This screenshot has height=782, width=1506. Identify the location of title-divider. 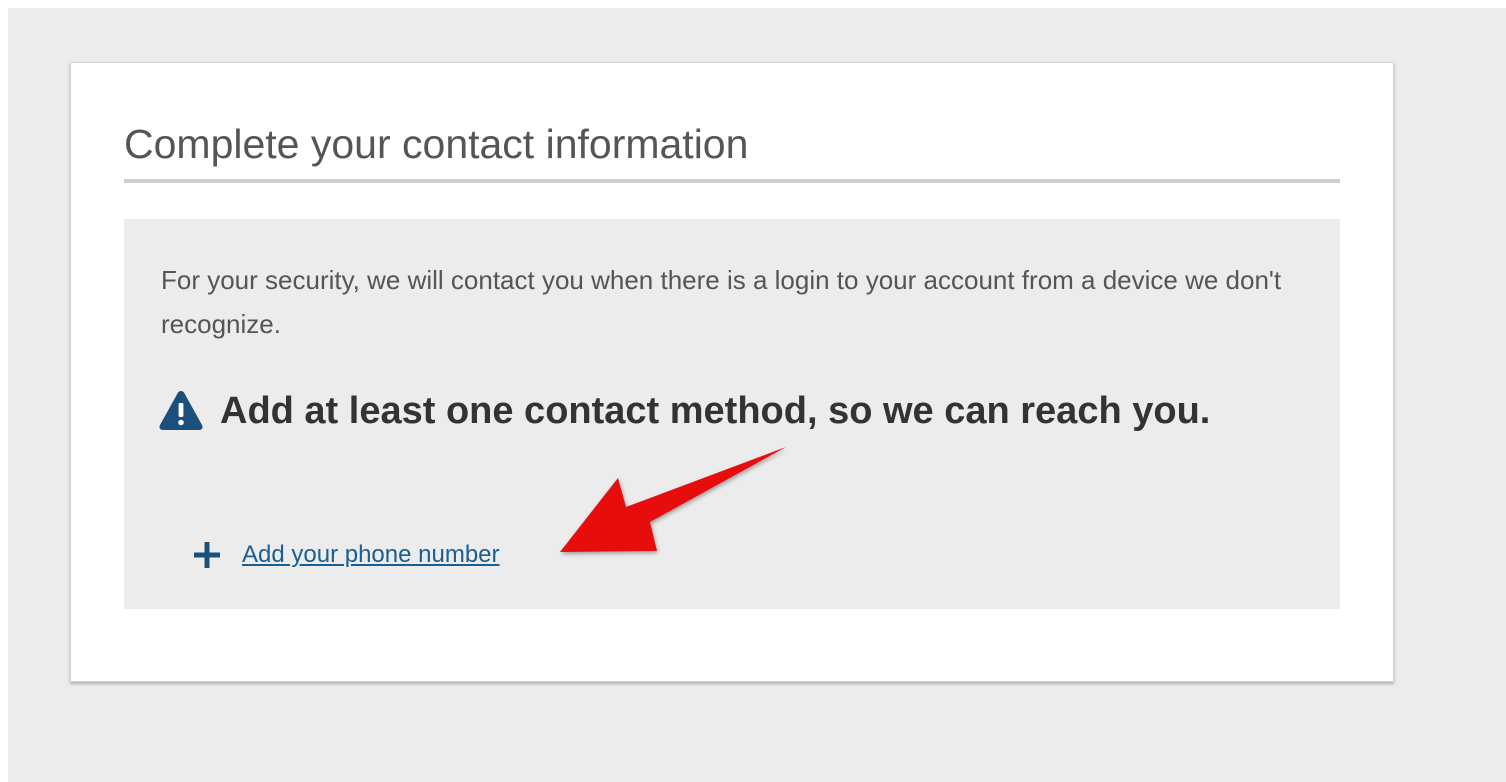
(732, 181).